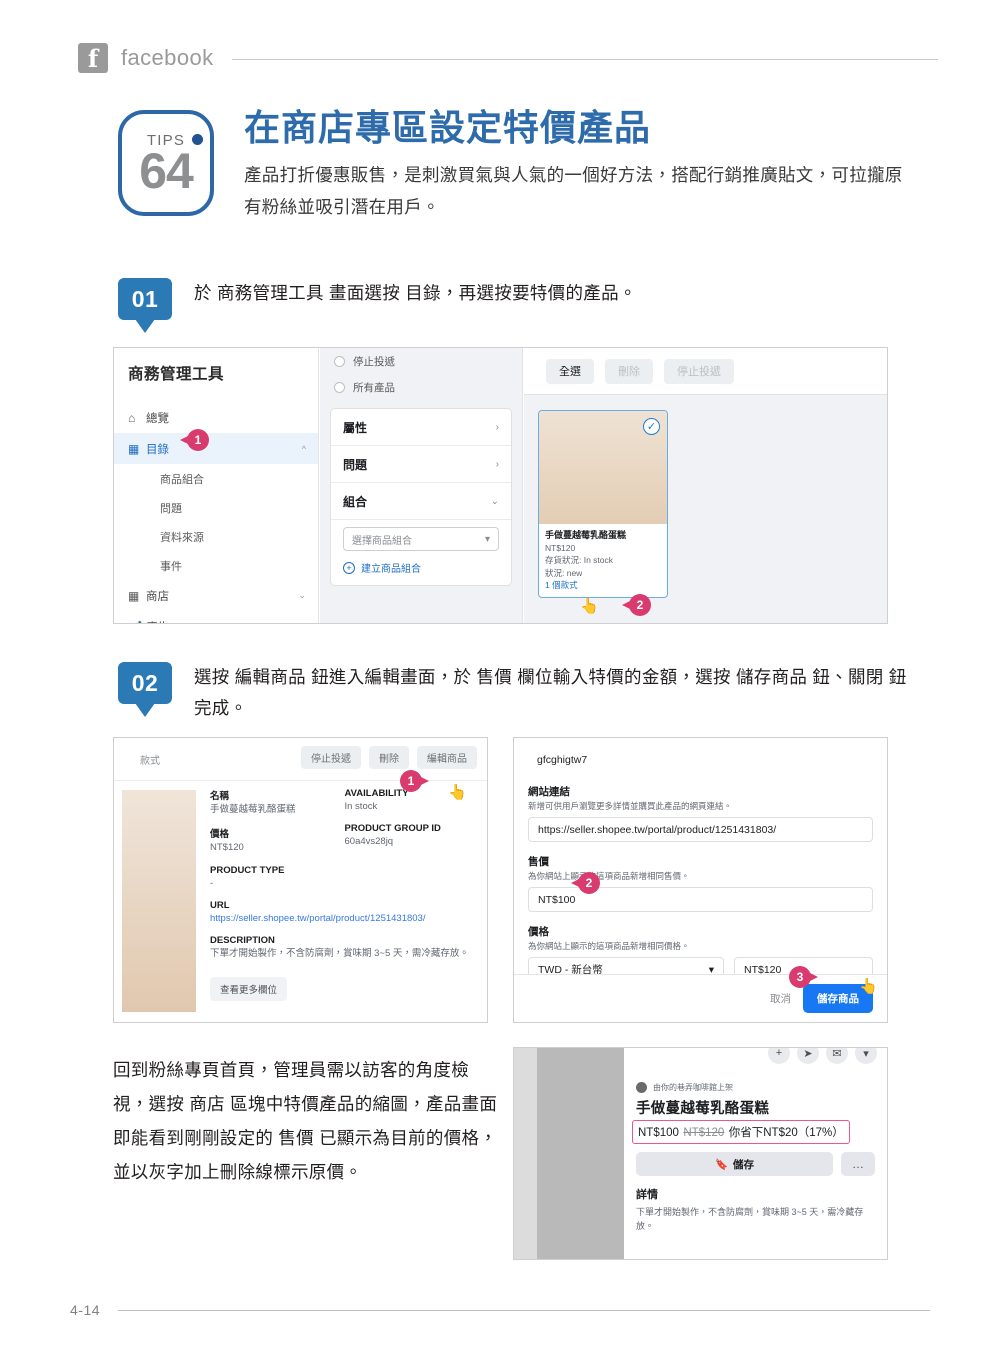  What do you see at coordinates (658, 1133) in the screenshot?
I see `price-new: NT$100` at bounding box center [658, 1133].